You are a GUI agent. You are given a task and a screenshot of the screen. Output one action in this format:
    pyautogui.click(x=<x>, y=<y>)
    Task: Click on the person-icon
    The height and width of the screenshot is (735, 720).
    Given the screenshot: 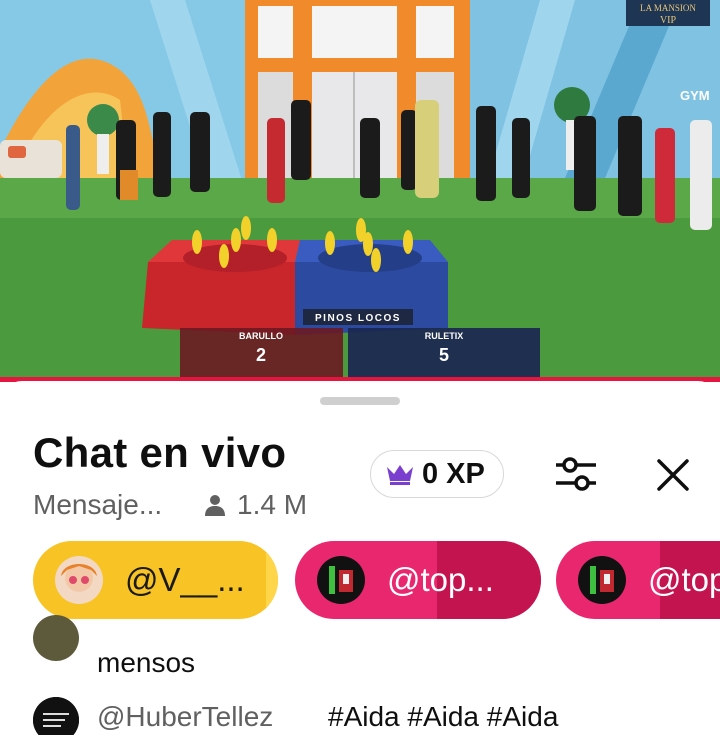 What is the action you would take?
    pyautogui.click(x=215, y=505)
    